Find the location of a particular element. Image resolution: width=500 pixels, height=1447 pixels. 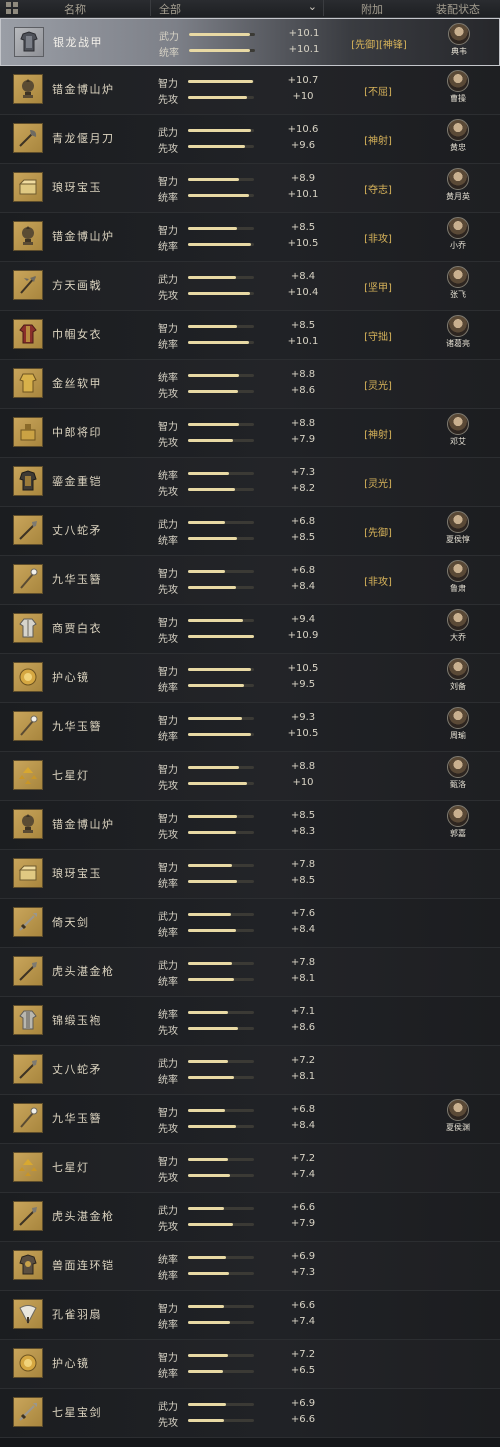

extra-trait-tag: [不屈] is located at coordinates (378, 92).